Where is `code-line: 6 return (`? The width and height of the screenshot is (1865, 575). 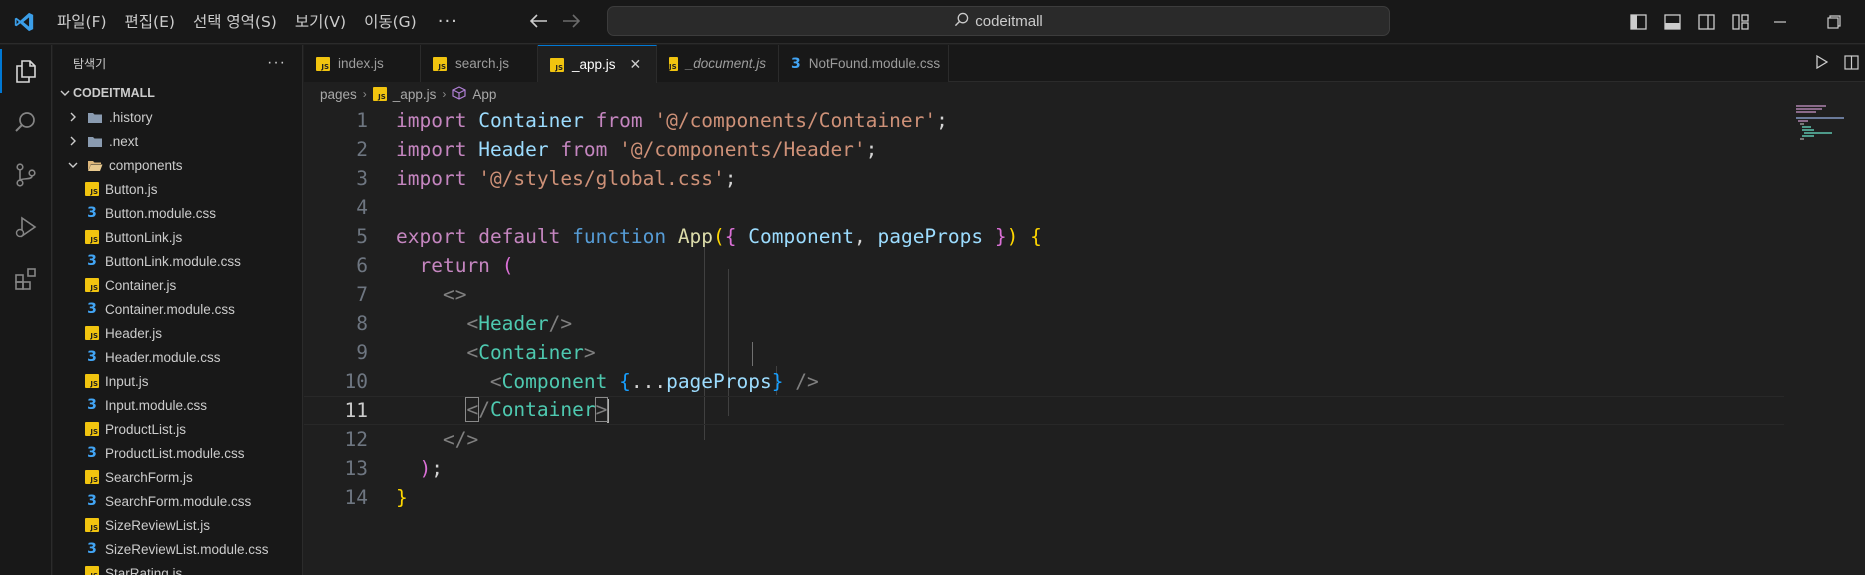
code-line: 6 return ( is located at coordinates (1044, 265).